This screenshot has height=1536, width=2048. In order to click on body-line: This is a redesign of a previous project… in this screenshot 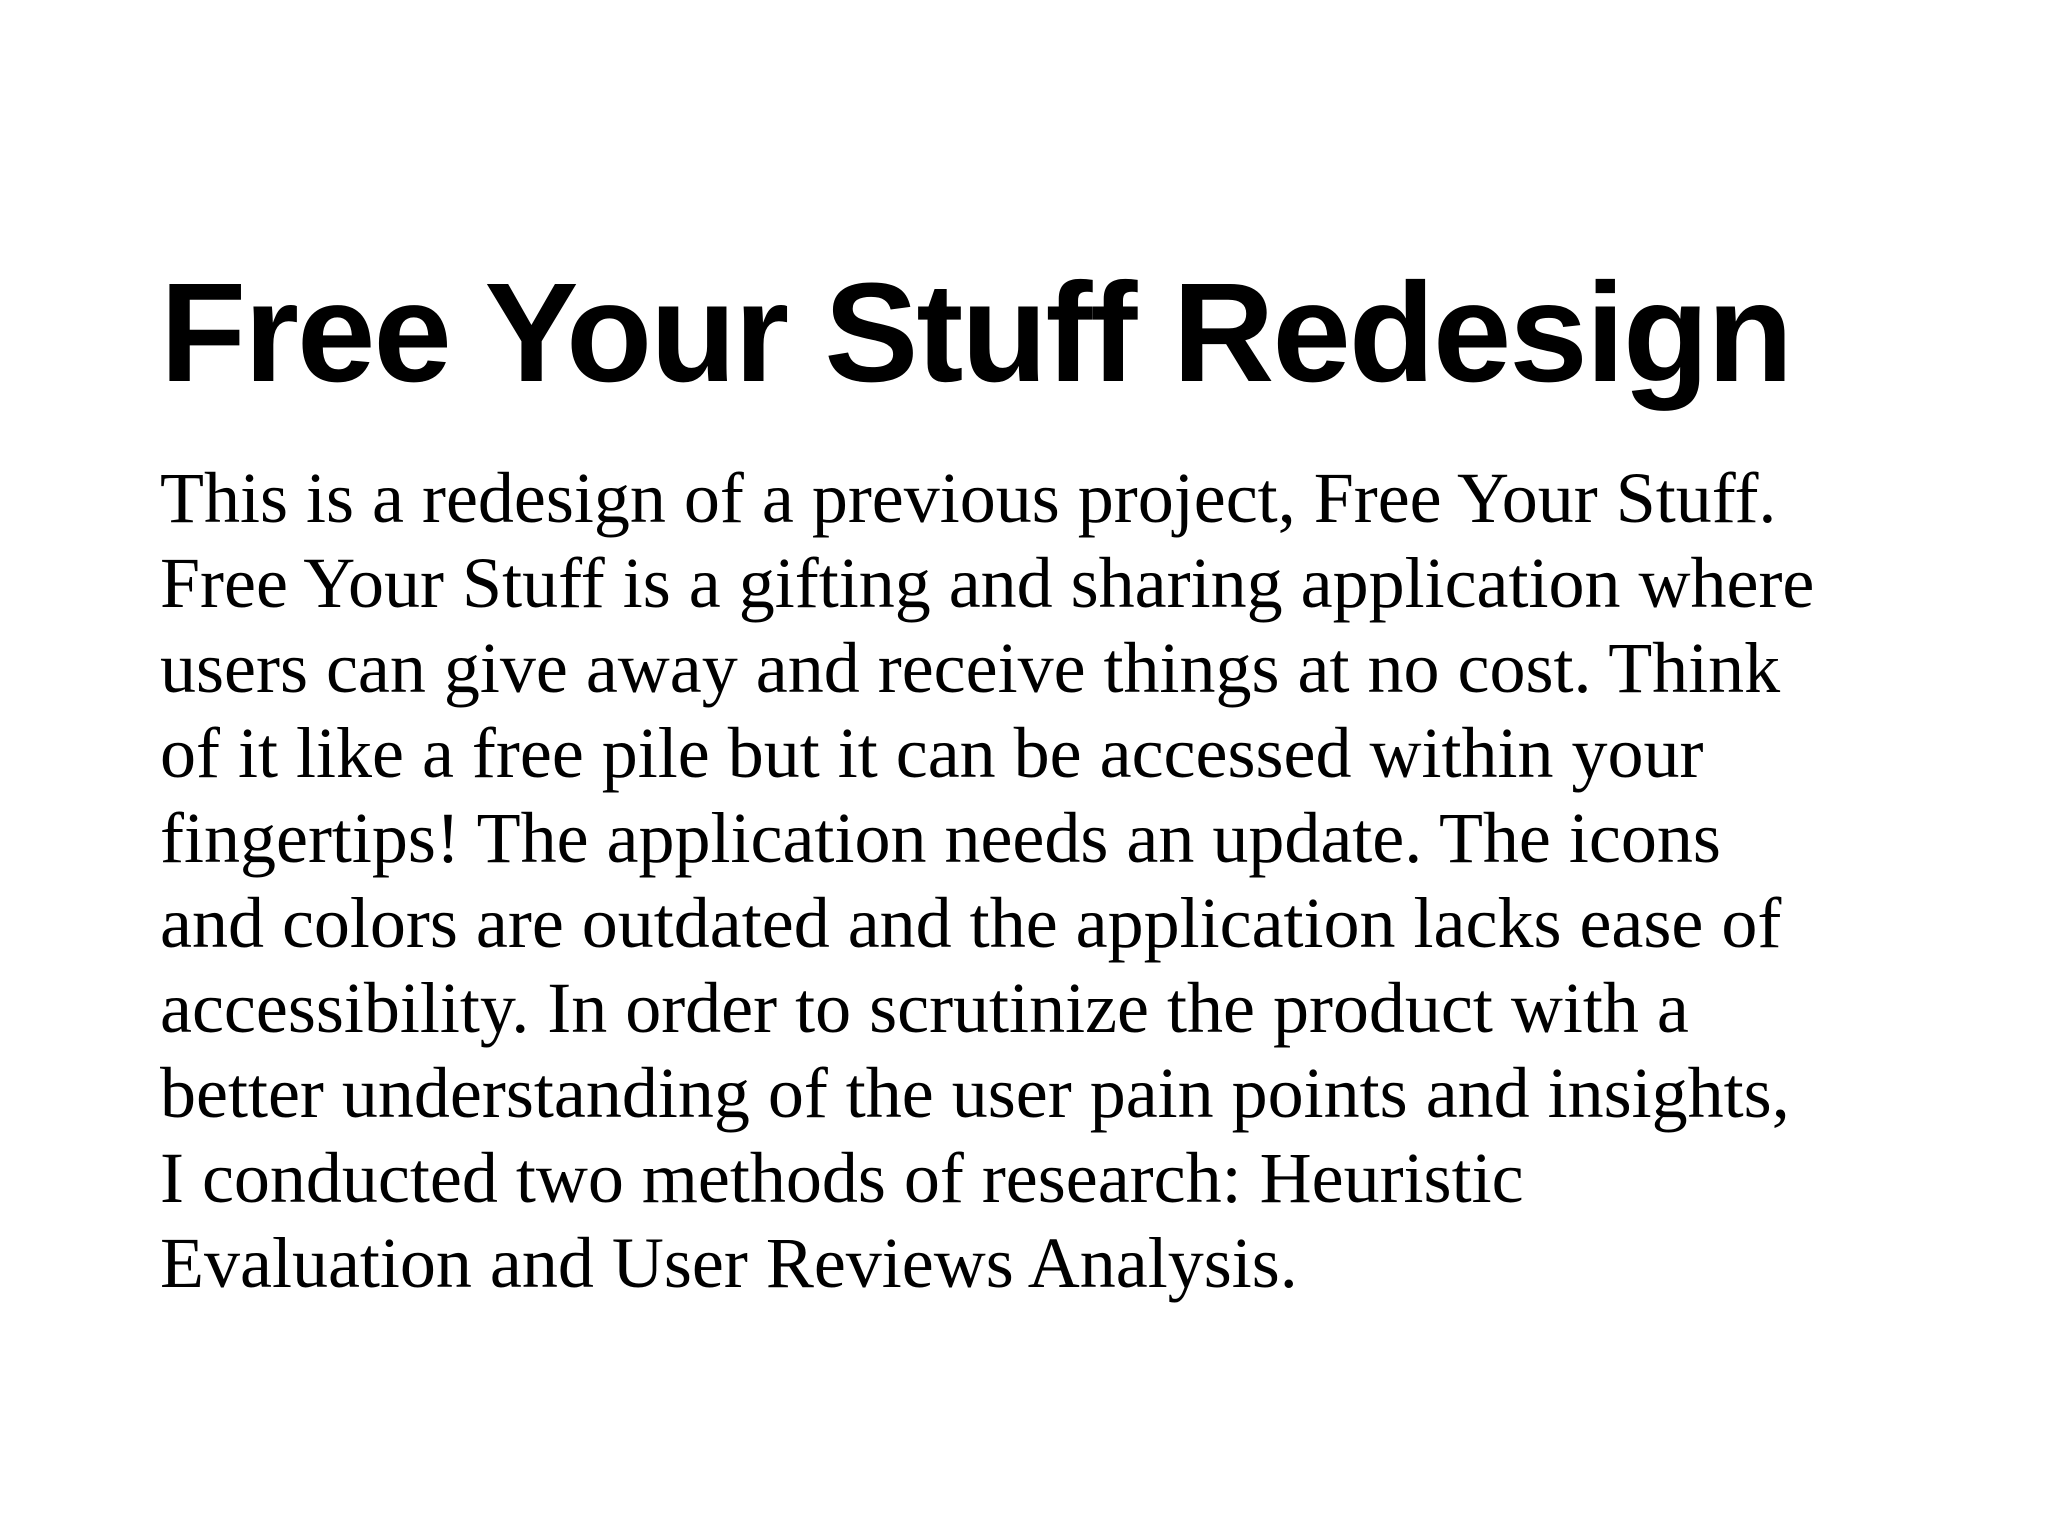, I will do `click(968, 498)`.